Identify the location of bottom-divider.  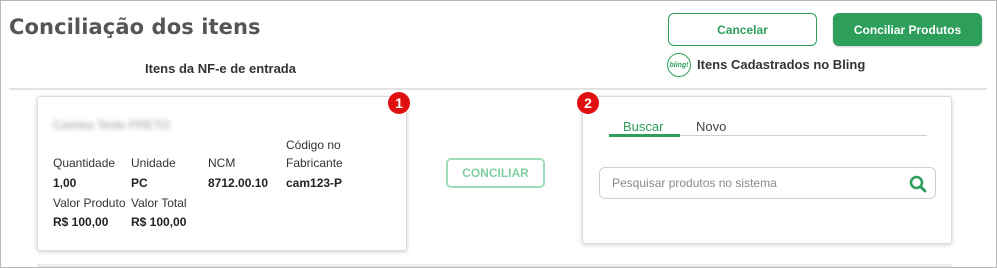
(494, 265).